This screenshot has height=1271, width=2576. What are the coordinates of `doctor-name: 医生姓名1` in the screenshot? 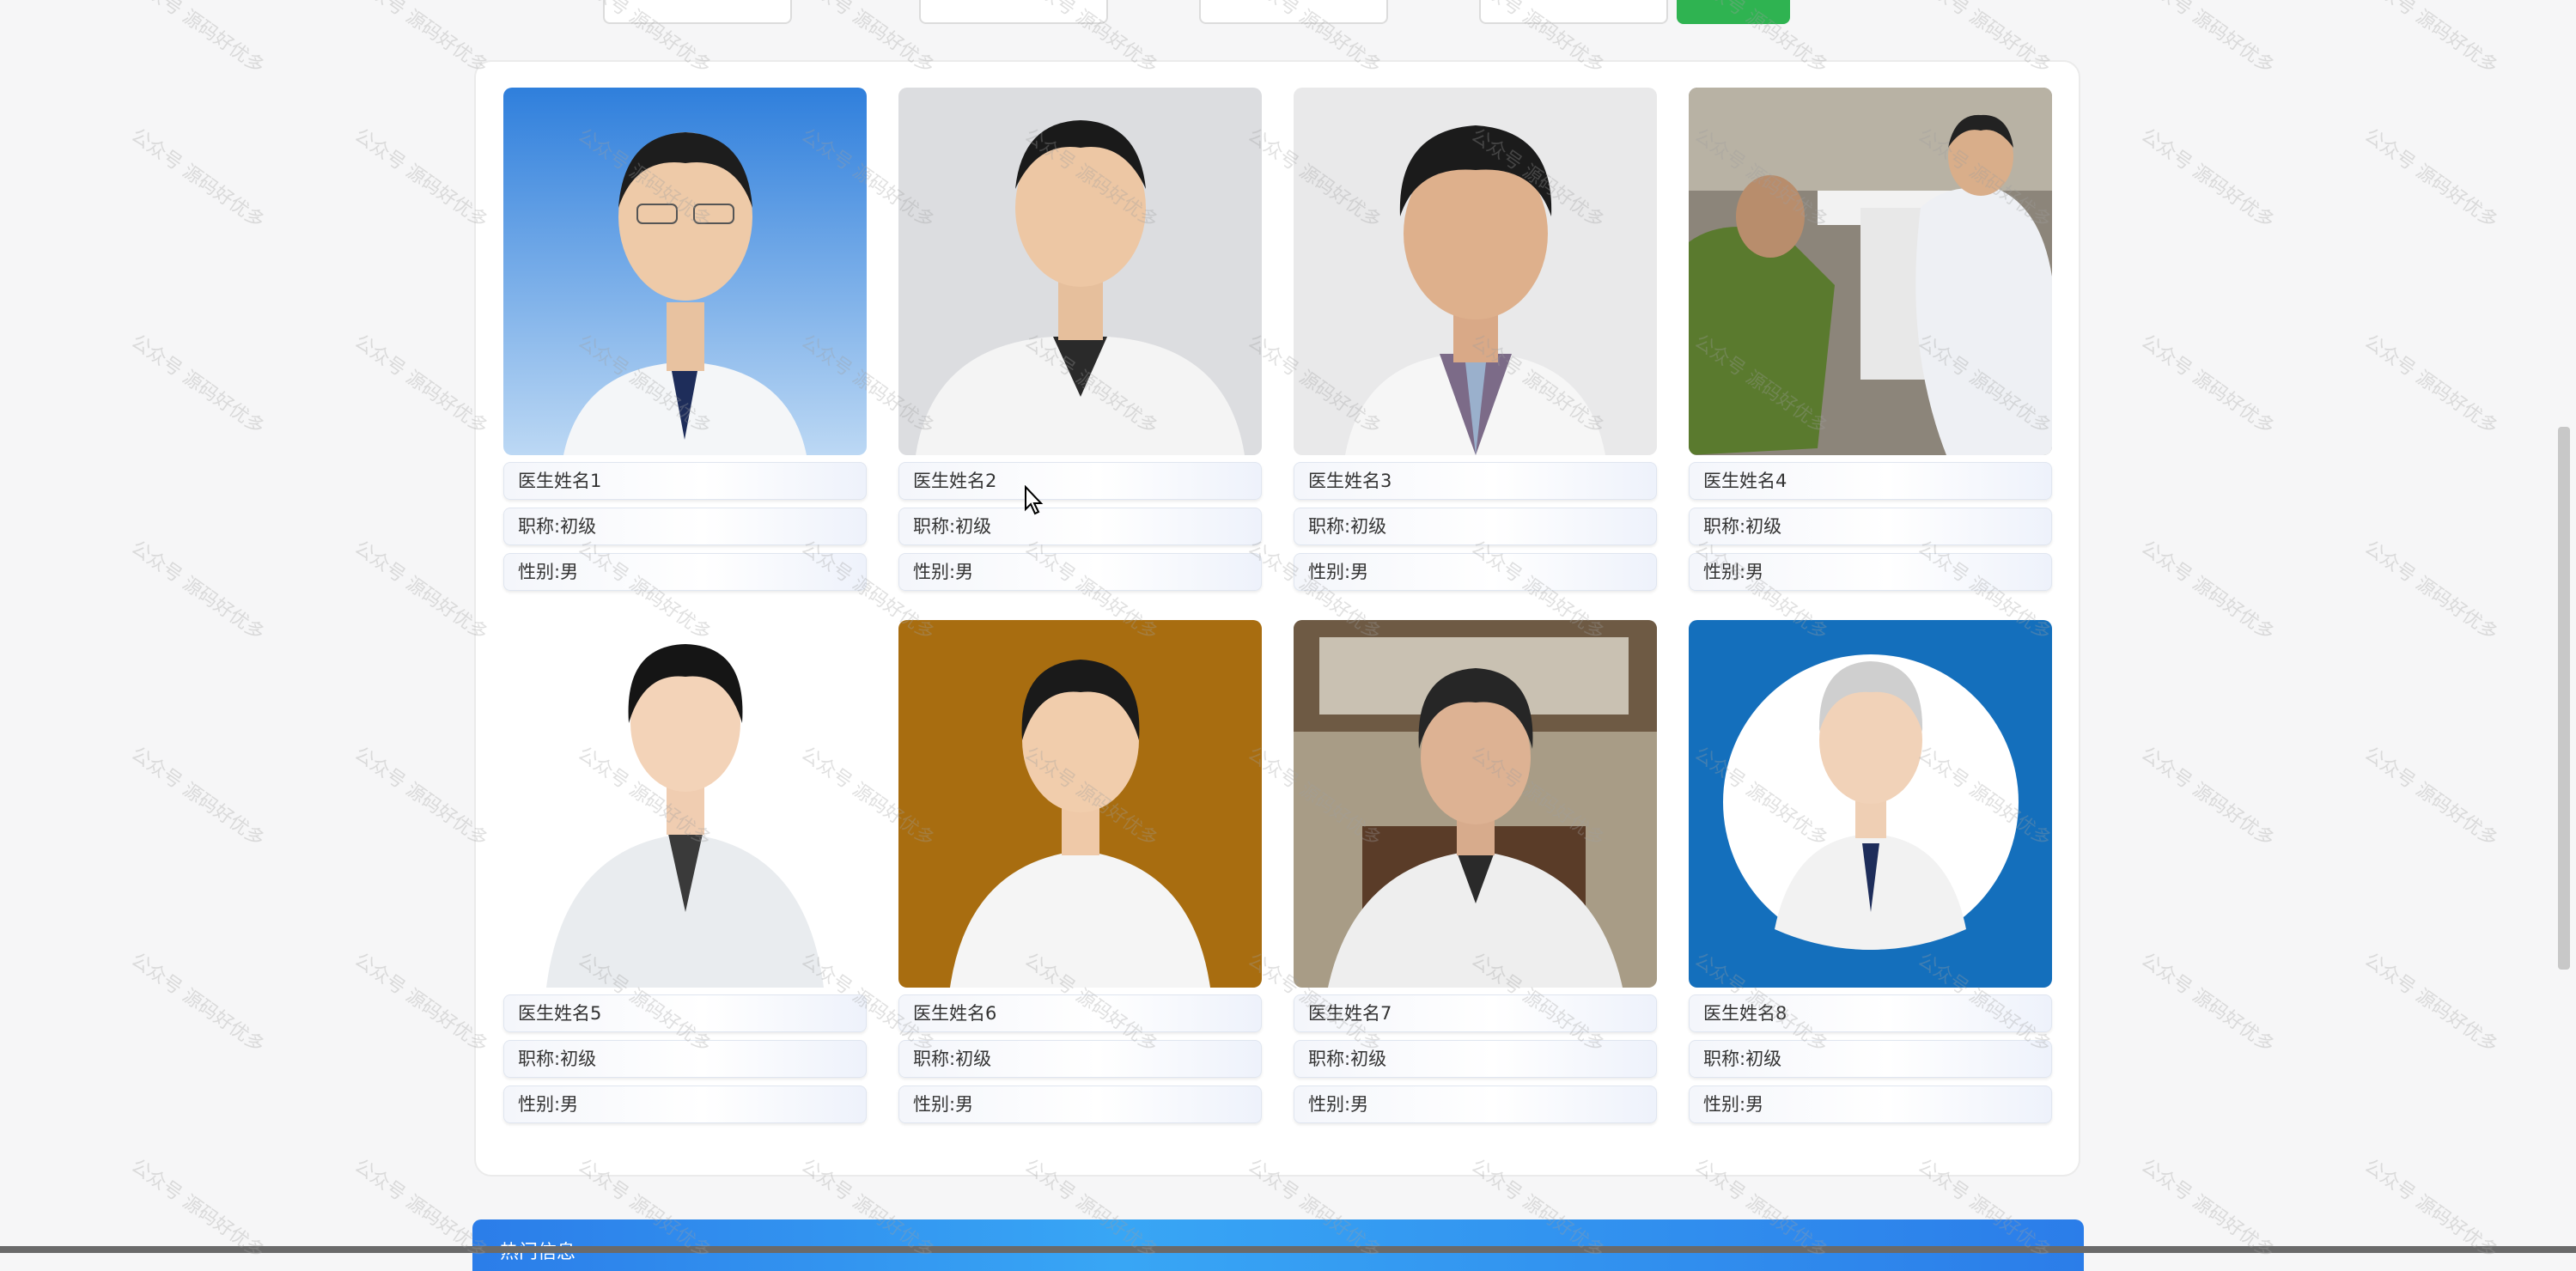 It's located at (685, 481).